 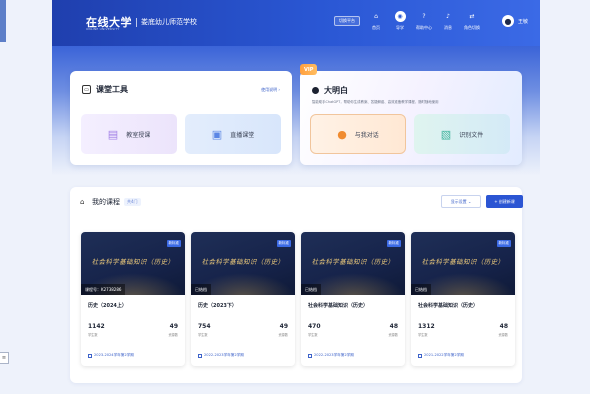 I want to click on student-stat: 1312 学生数, so click(x=426, y=330).